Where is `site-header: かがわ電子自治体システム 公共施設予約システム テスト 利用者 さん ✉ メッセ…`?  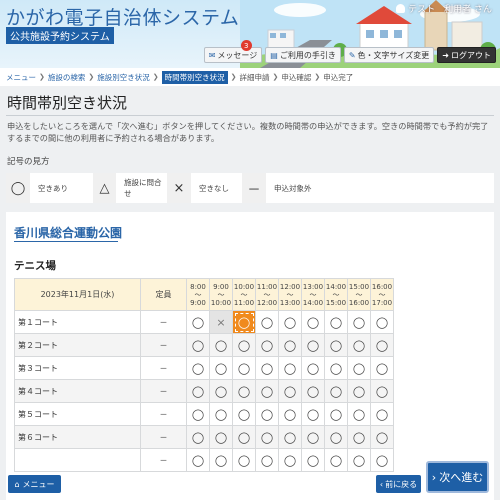
site-header: かがわ電子自治体システム 公共施設予約システム テスト 利用者 さん ✉ メッセ… is located at coordinates (250, 34).